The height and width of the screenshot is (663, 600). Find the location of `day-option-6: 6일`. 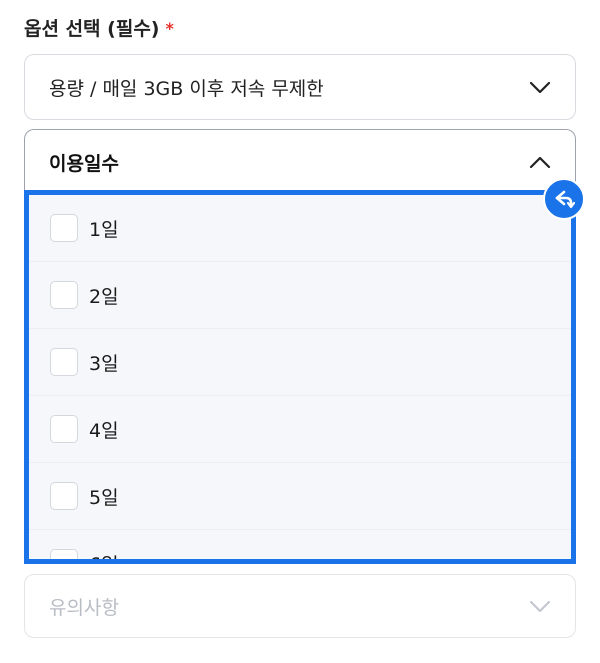

day-option-6: 6일 is located at coordinates (300, 545).